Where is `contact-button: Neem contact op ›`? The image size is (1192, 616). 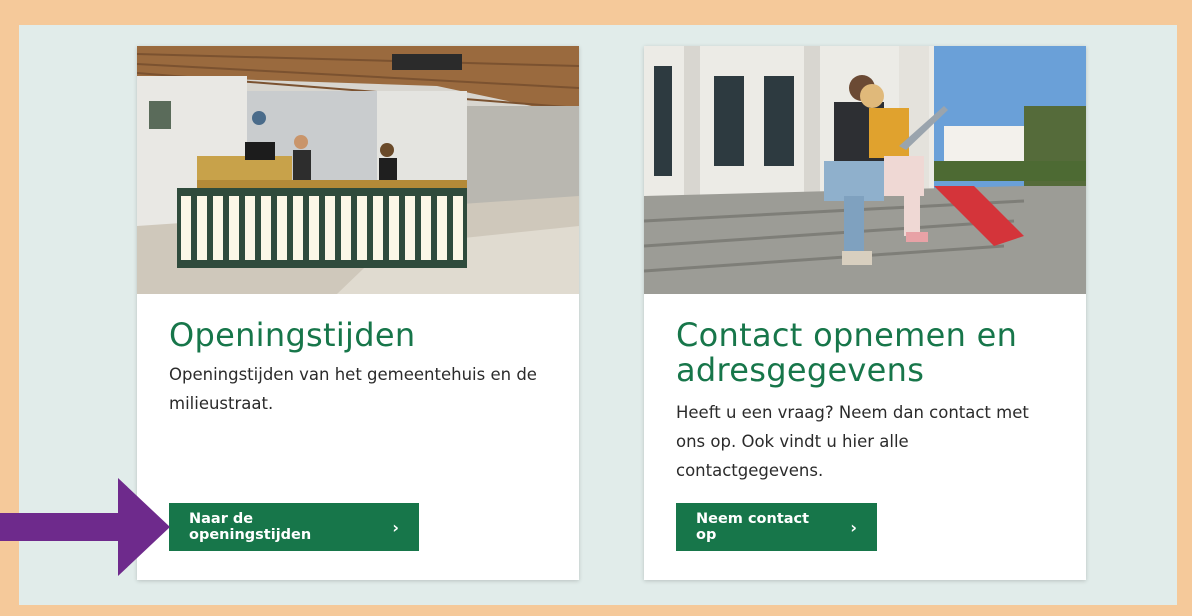
contact-button: Neem contact op › is located at coordinates (776, 527).